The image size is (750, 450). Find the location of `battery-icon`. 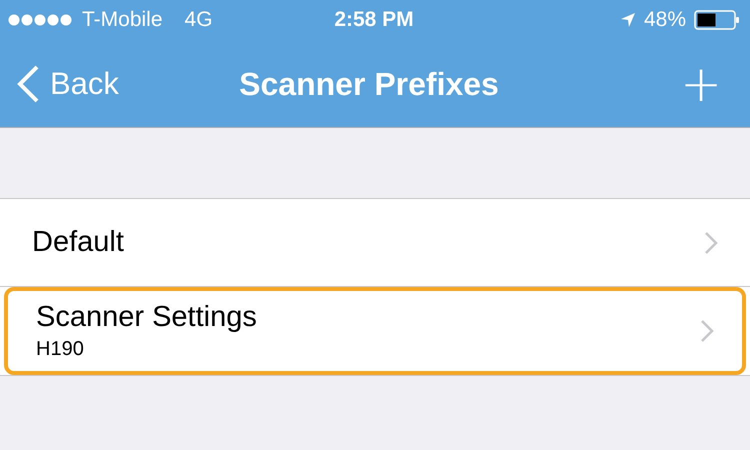

battery-icon is located at coordinates (717, 20).